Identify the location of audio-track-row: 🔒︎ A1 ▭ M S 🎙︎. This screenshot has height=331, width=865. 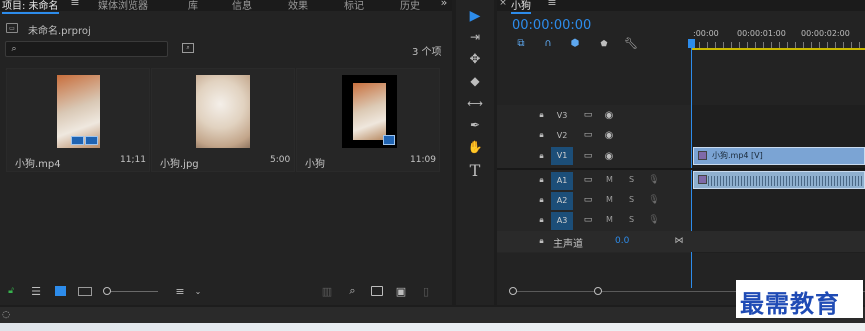
(681, 180).